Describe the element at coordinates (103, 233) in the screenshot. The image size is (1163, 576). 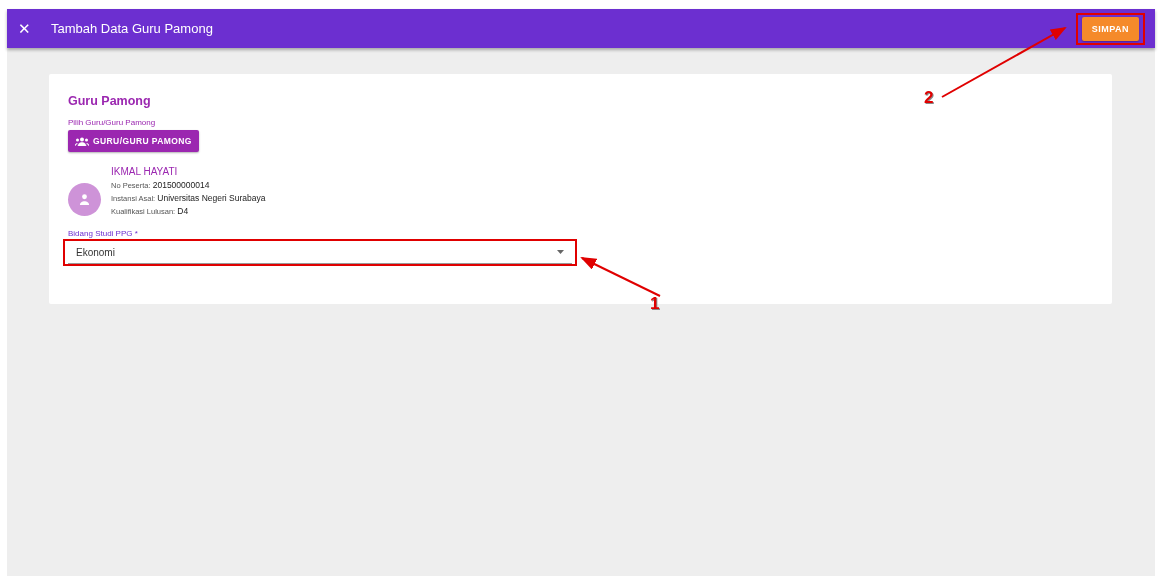
I see `field-label: Bidang Studi PPG *` at that location.